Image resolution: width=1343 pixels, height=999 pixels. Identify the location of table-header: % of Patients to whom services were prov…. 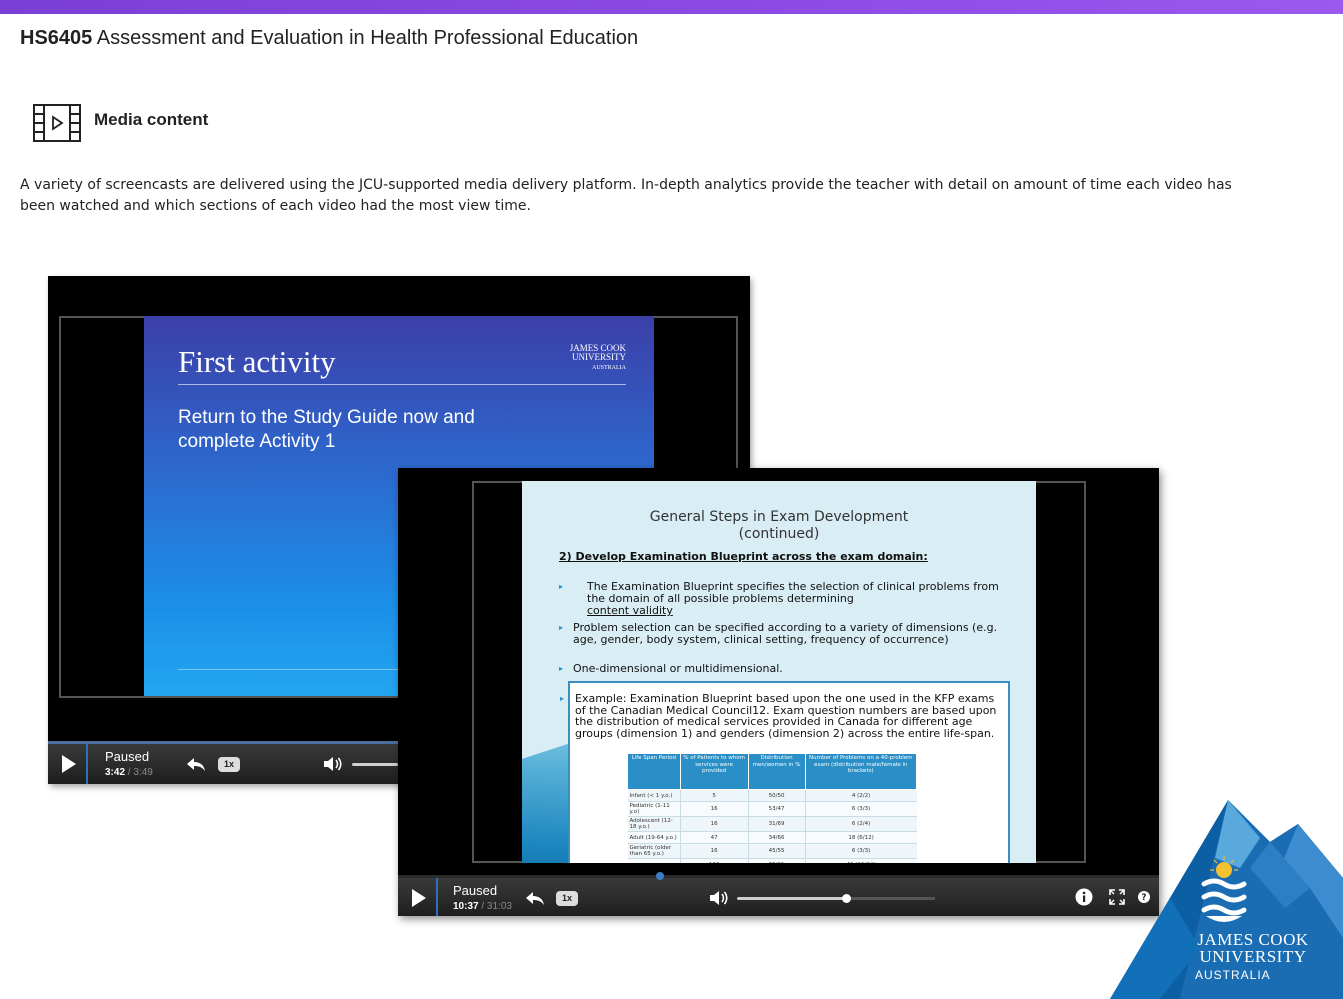
(714, 771).